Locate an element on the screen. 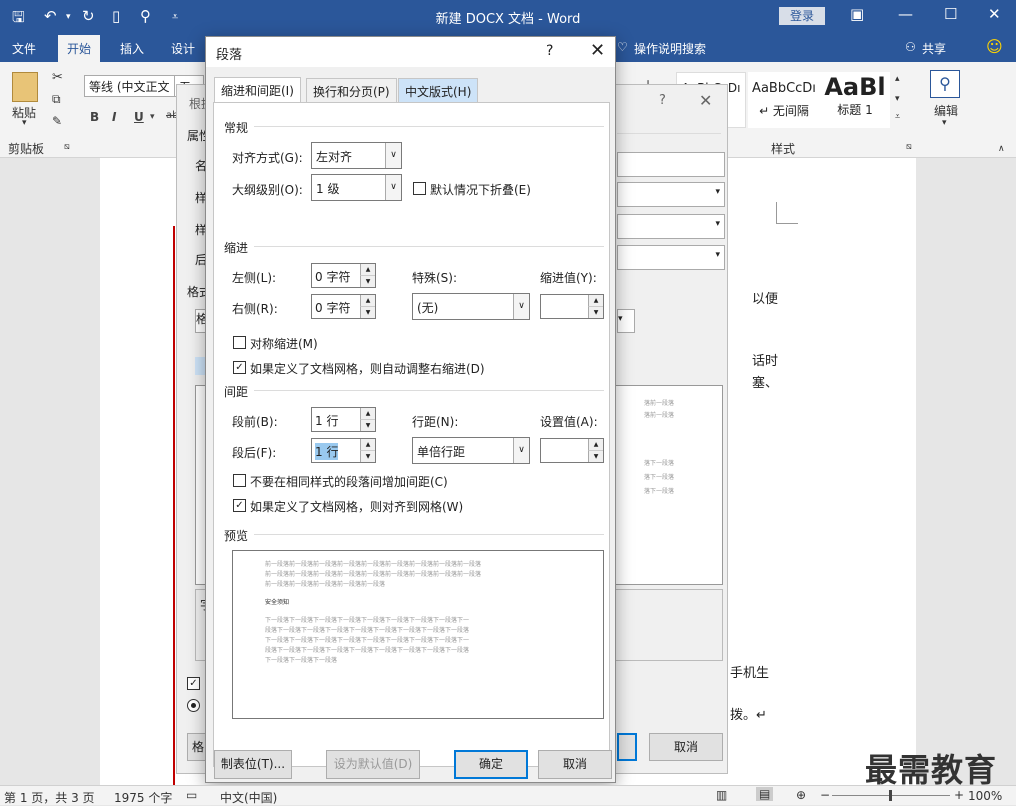  bg-base-select: ▾ is located at coordinates (671, 226).